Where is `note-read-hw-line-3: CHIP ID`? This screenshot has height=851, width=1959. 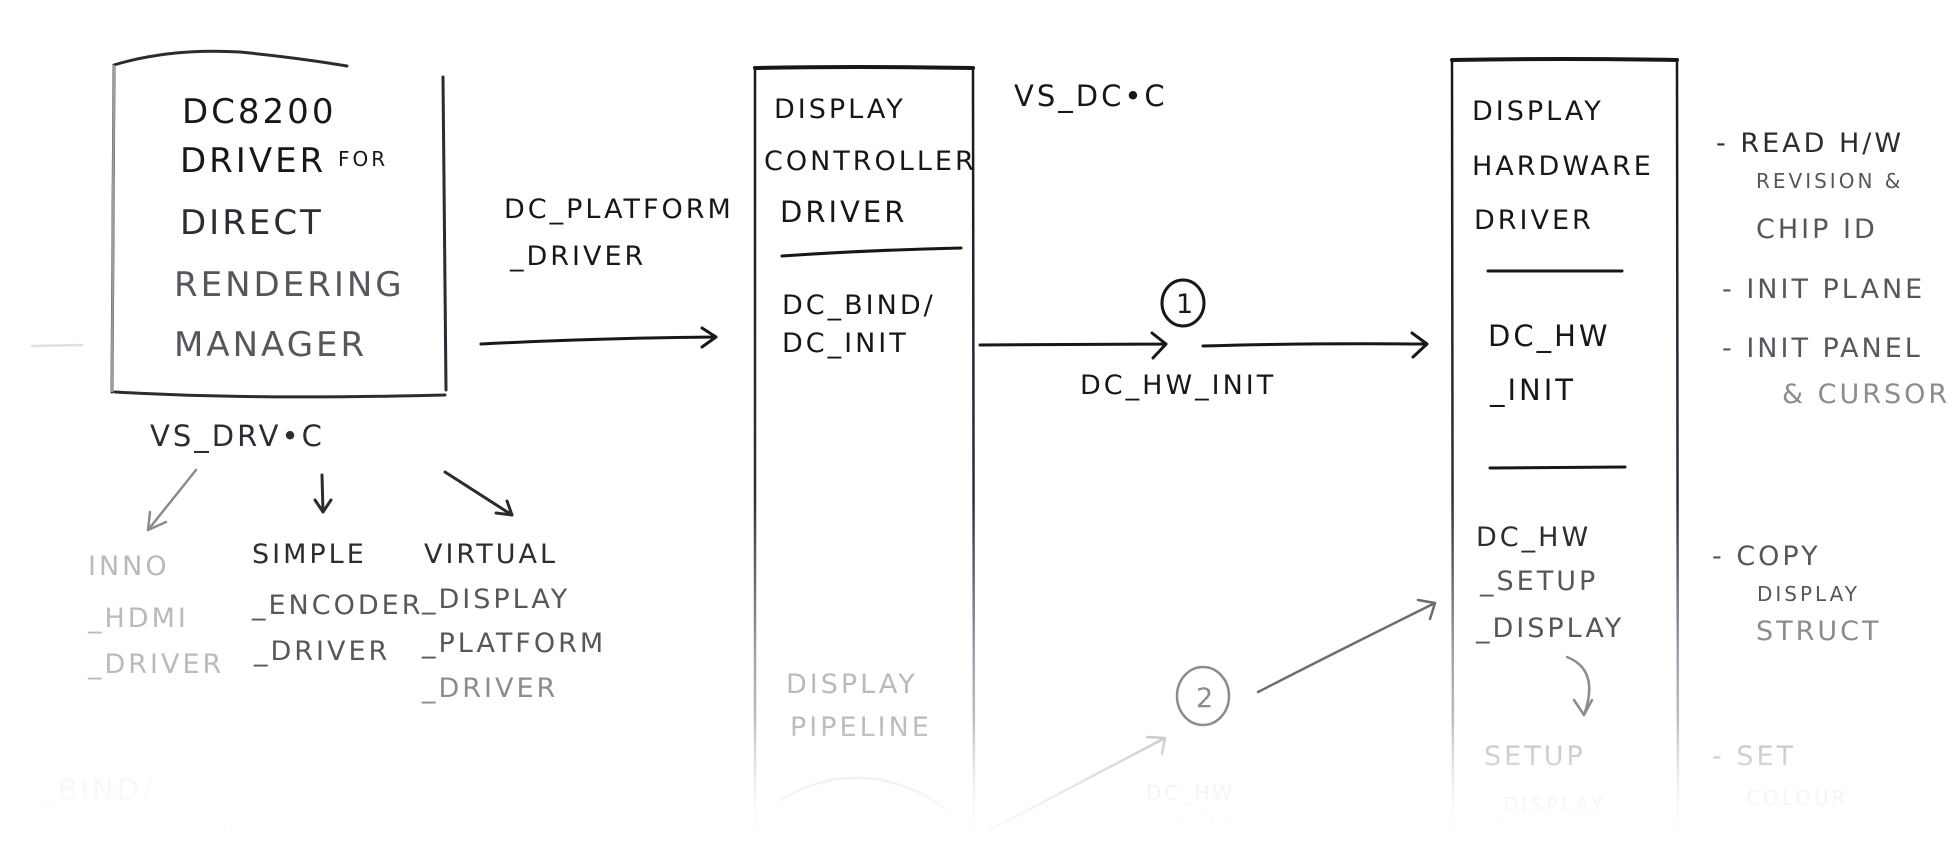
note-read-hw-line-3: CHIP ID is located at coordinates (1817, 229).